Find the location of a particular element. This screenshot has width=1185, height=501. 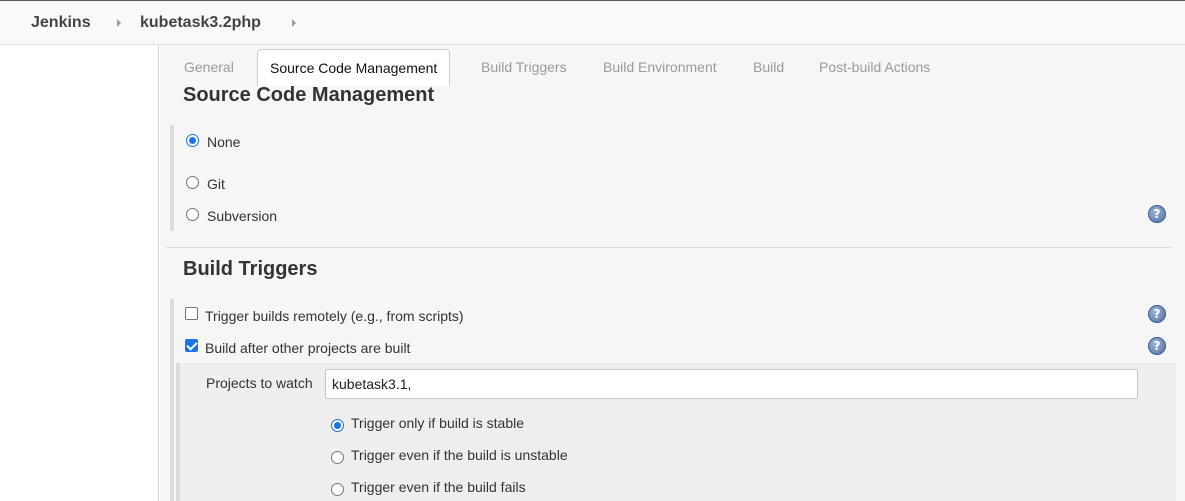

build-triggers-section-title: Build Triggers is located at coordinates (250, 269).